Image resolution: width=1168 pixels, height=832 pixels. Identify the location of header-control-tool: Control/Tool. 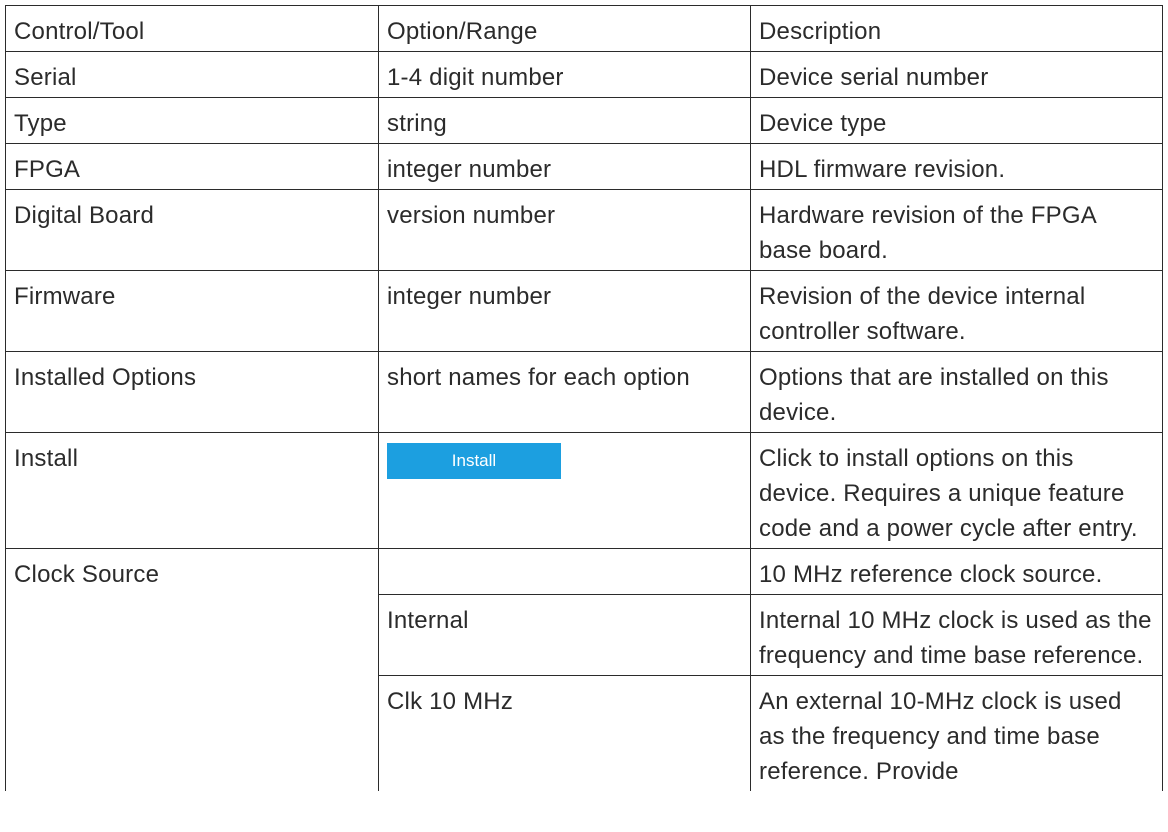
(192, 28).